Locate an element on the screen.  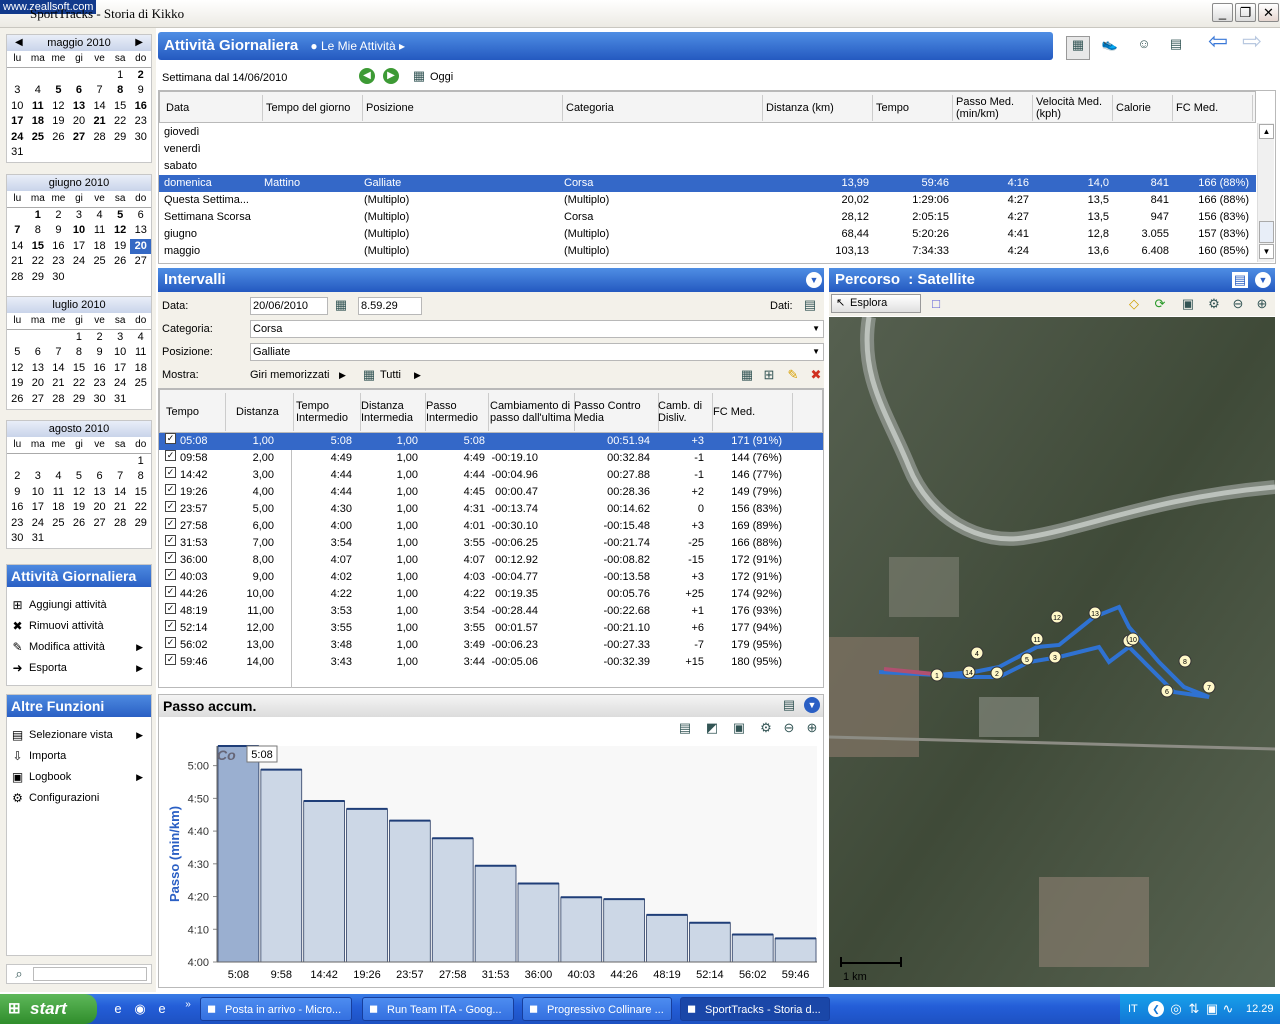
layout-icon: ▤ is located at coordinates (789, 705).